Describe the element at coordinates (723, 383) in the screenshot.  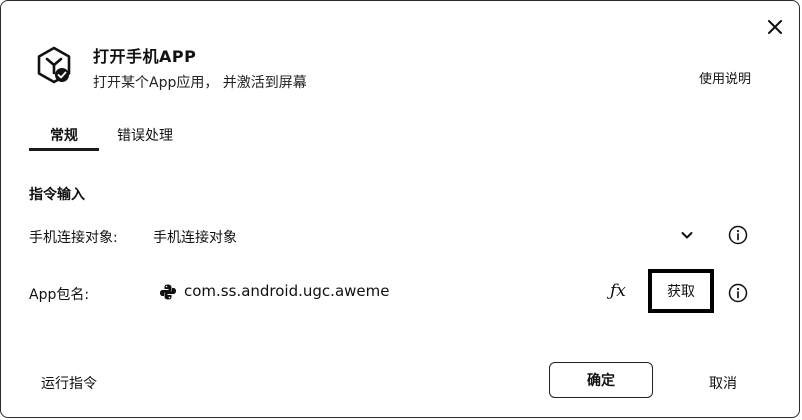
I see `cancel-button: 取消` at that location.